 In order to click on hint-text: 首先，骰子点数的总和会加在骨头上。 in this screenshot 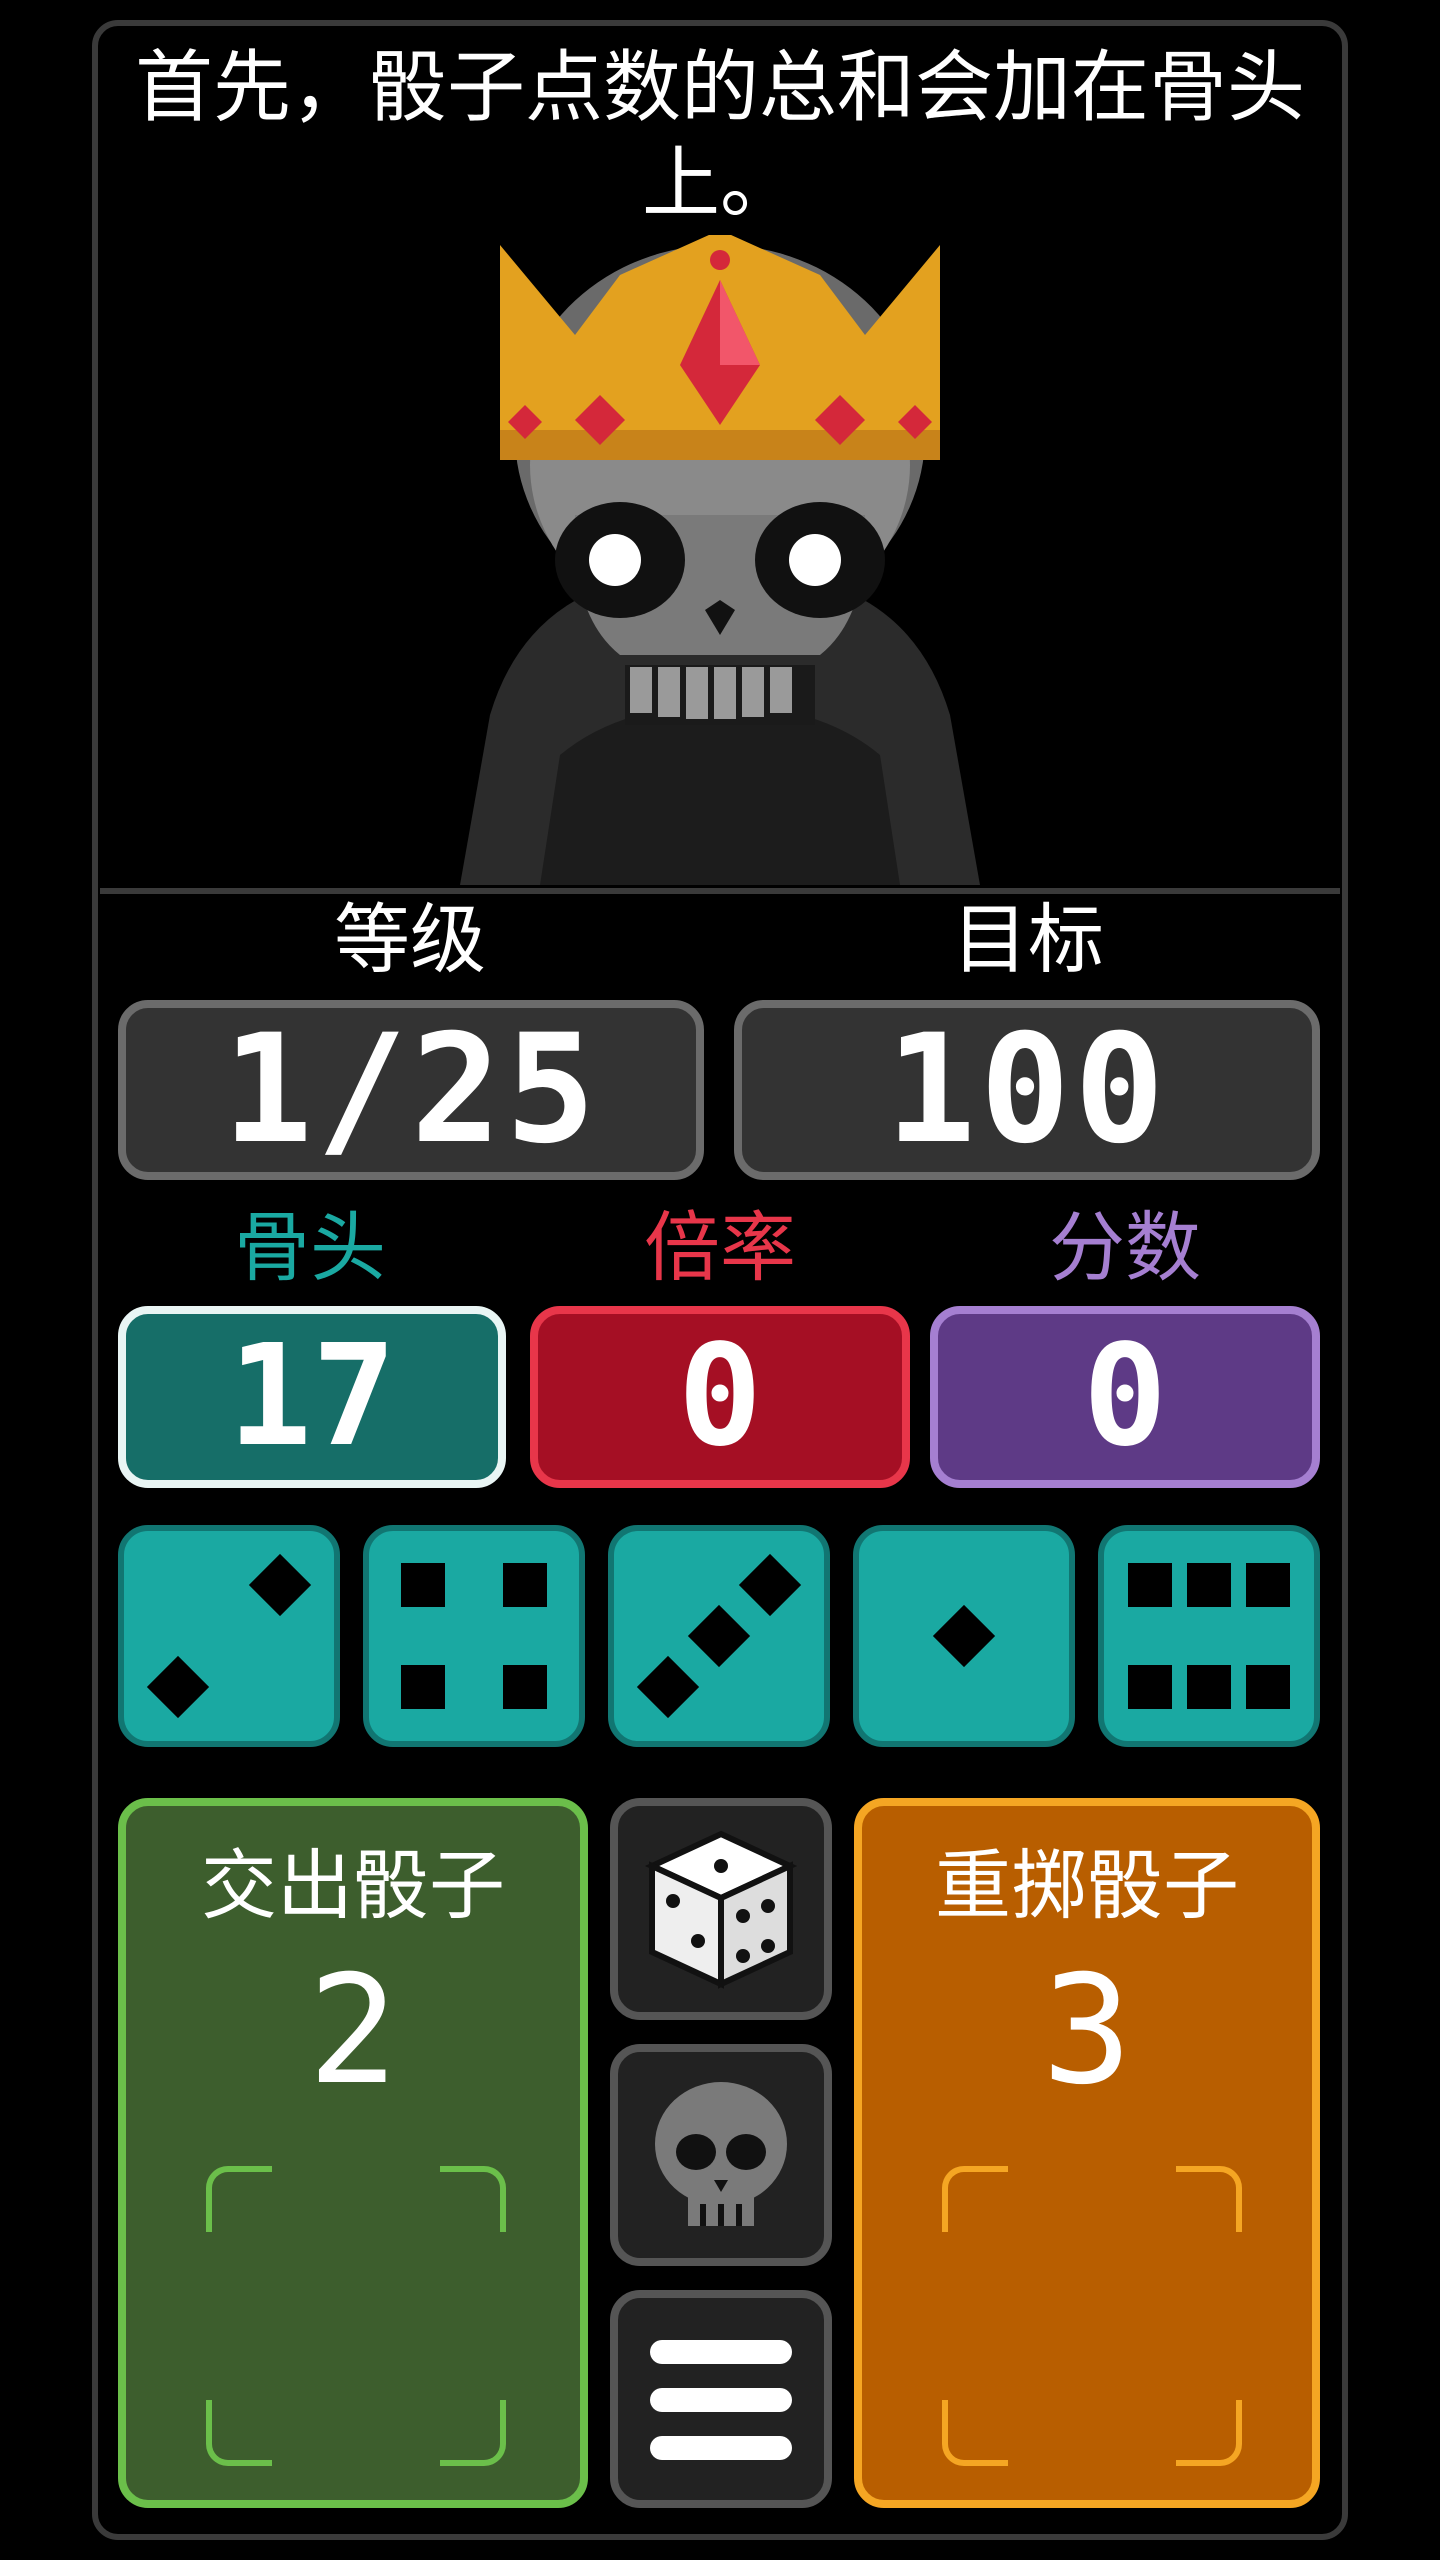, I will do `click(719, 136)`.